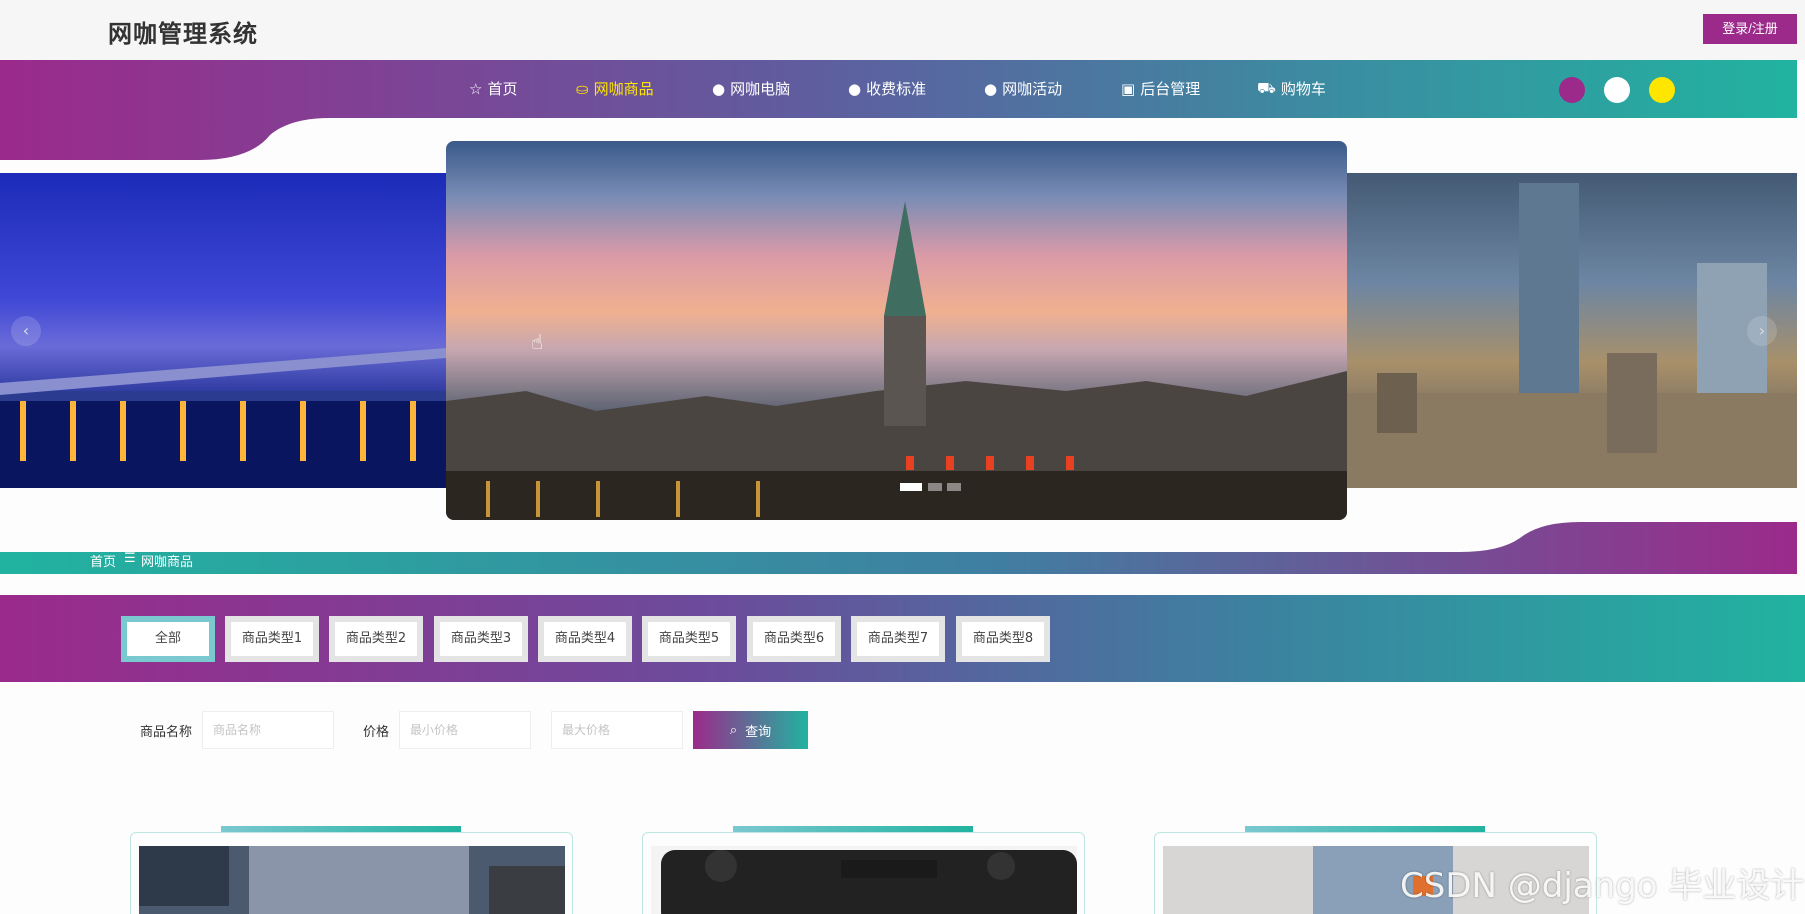 The width and height of the screenshot is (1805, 914). What do you see at coordinates (476, 88) in the screenshot?
I see `star-icon: ☆` at bounding box center [476, 88].